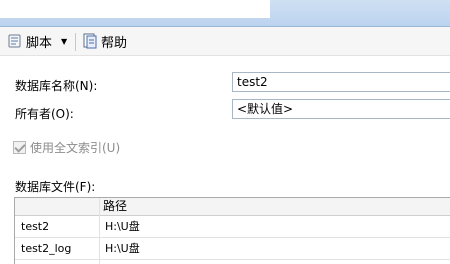 Image resolution: width=450 pixels, height=264 pixels. I want to click on db-name-label: 数据库名称(N):, so click(56, 86).